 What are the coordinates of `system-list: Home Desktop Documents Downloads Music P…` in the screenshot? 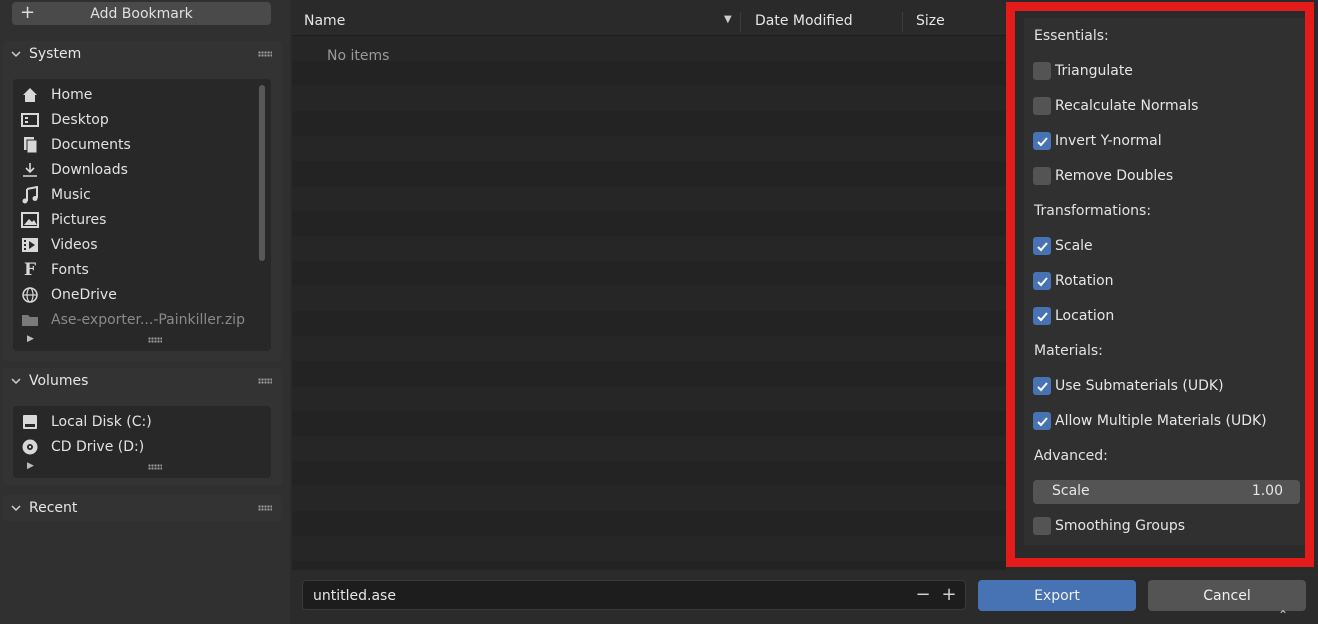 It's located at (142, 215).